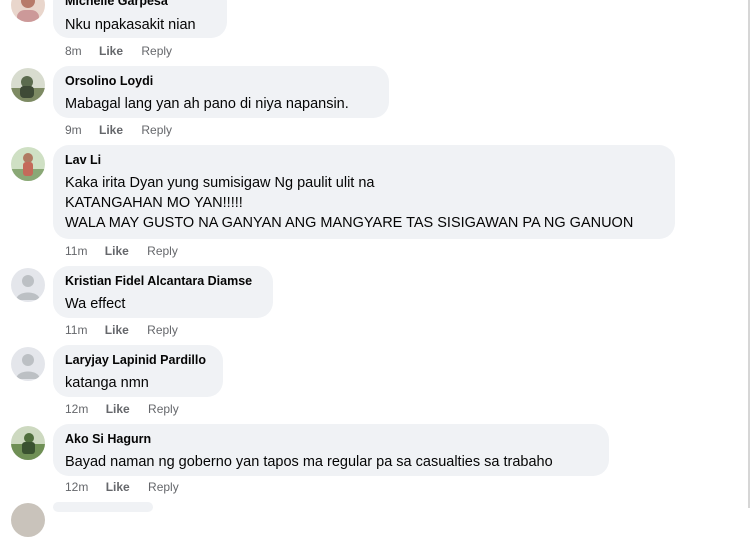  What do you see at coordinates (138, 360) in the screenshot?
I see `comment-author: Laryjay Lapinid Pardillo` at bounding box center [138, 360].